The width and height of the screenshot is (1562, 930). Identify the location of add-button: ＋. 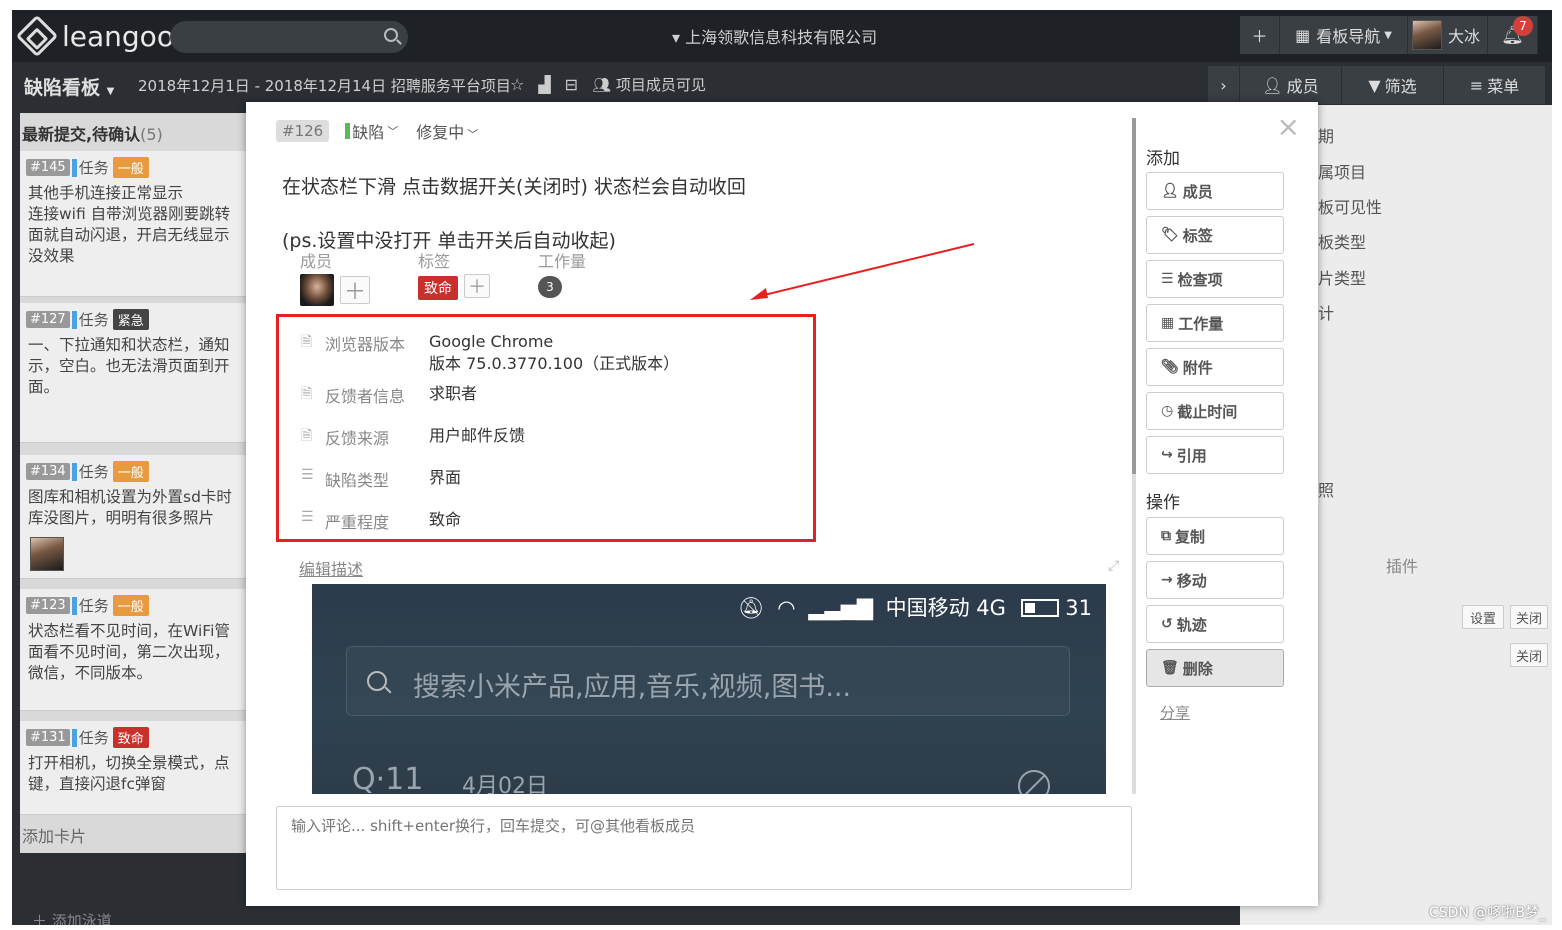
(1260, 35).